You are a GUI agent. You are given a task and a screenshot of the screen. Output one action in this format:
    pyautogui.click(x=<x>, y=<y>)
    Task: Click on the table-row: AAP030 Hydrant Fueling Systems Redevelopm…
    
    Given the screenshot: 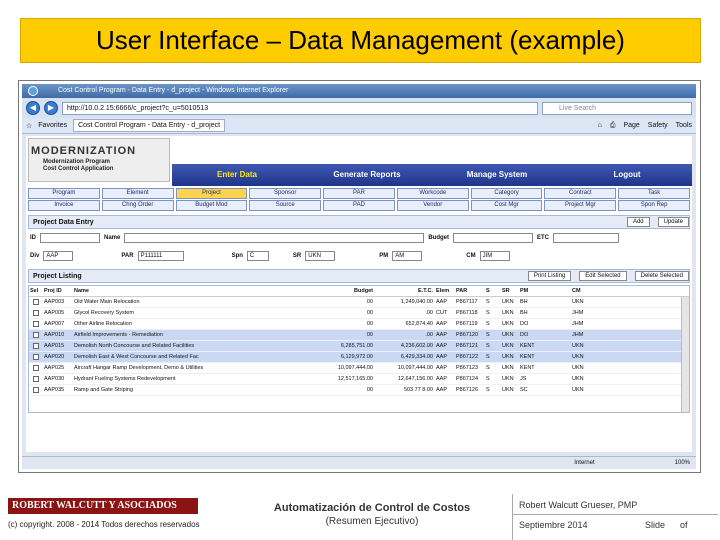 What is the action you would take?
    pyautogui.click(x=359, y=379)
    